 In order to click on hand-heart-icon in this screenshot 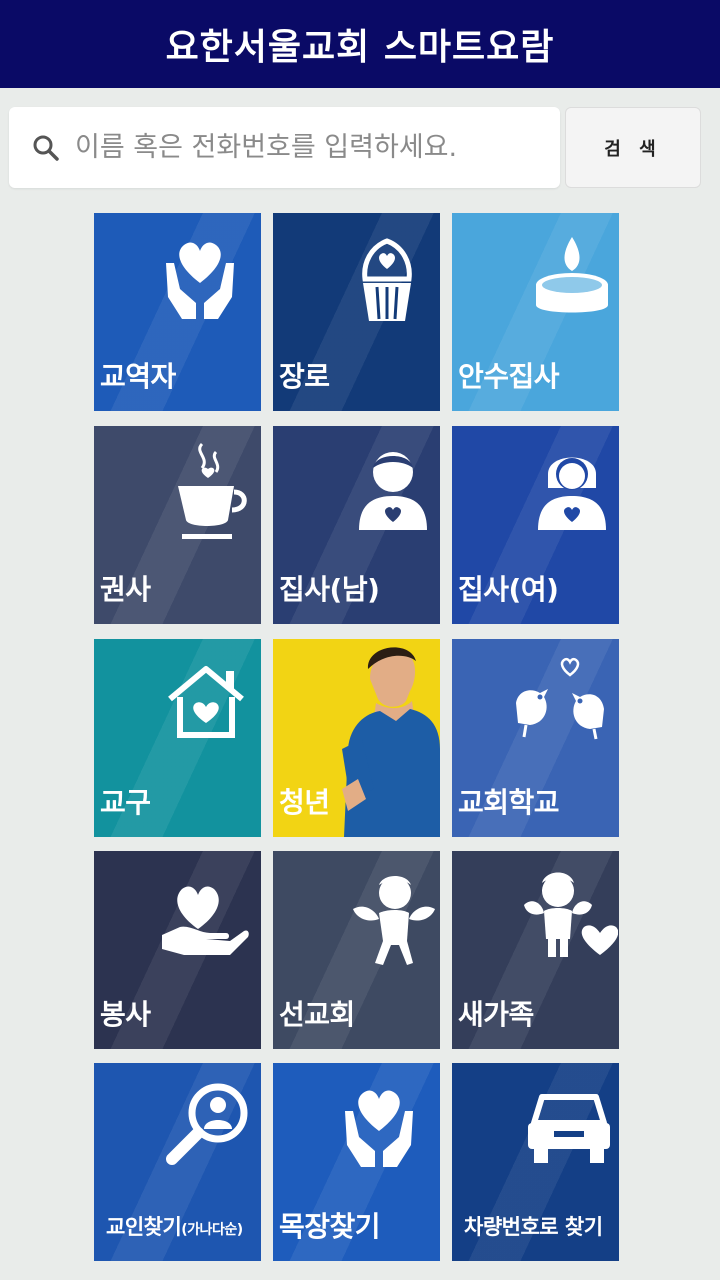, I will do `click(205, 920)`.